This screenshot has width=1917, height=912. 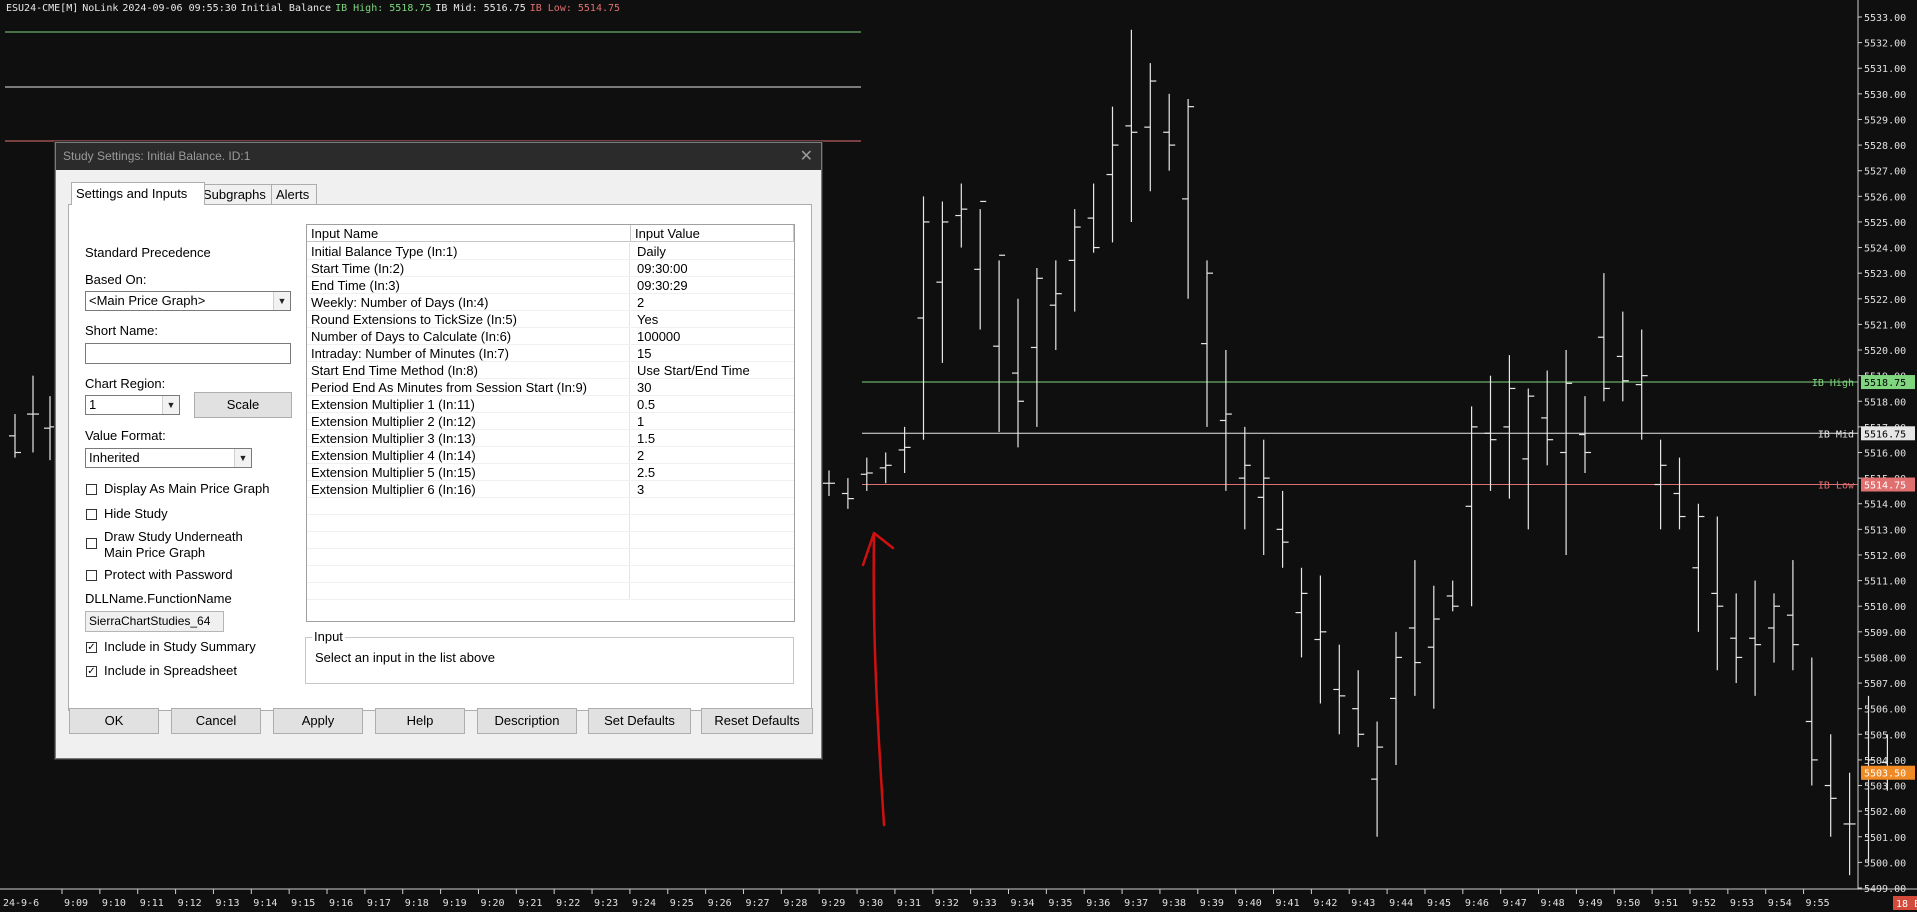 I want to click on column-header-input-value: Input Value, so click(x=712, y=233).